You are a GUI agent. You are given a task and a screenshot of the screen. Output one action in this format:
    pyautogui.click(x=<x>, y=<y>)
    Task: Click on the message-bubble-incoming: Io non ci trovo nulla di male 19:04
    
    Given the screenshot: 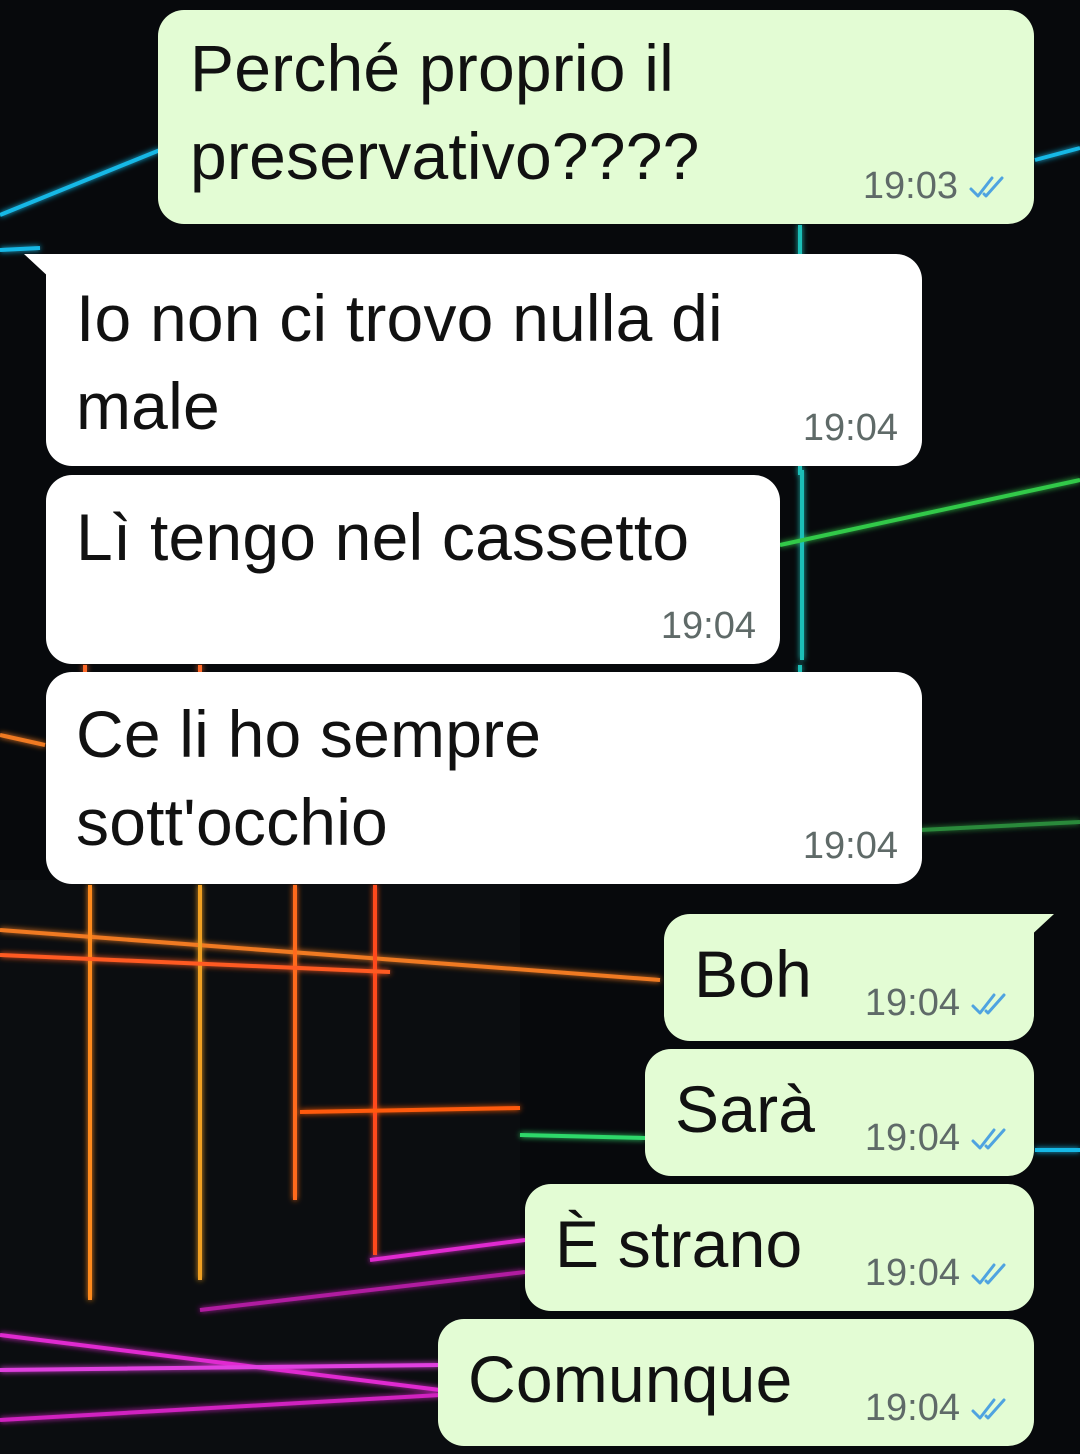 What is the action you would take?
    pyautogui.click(x=484, y=360)
    